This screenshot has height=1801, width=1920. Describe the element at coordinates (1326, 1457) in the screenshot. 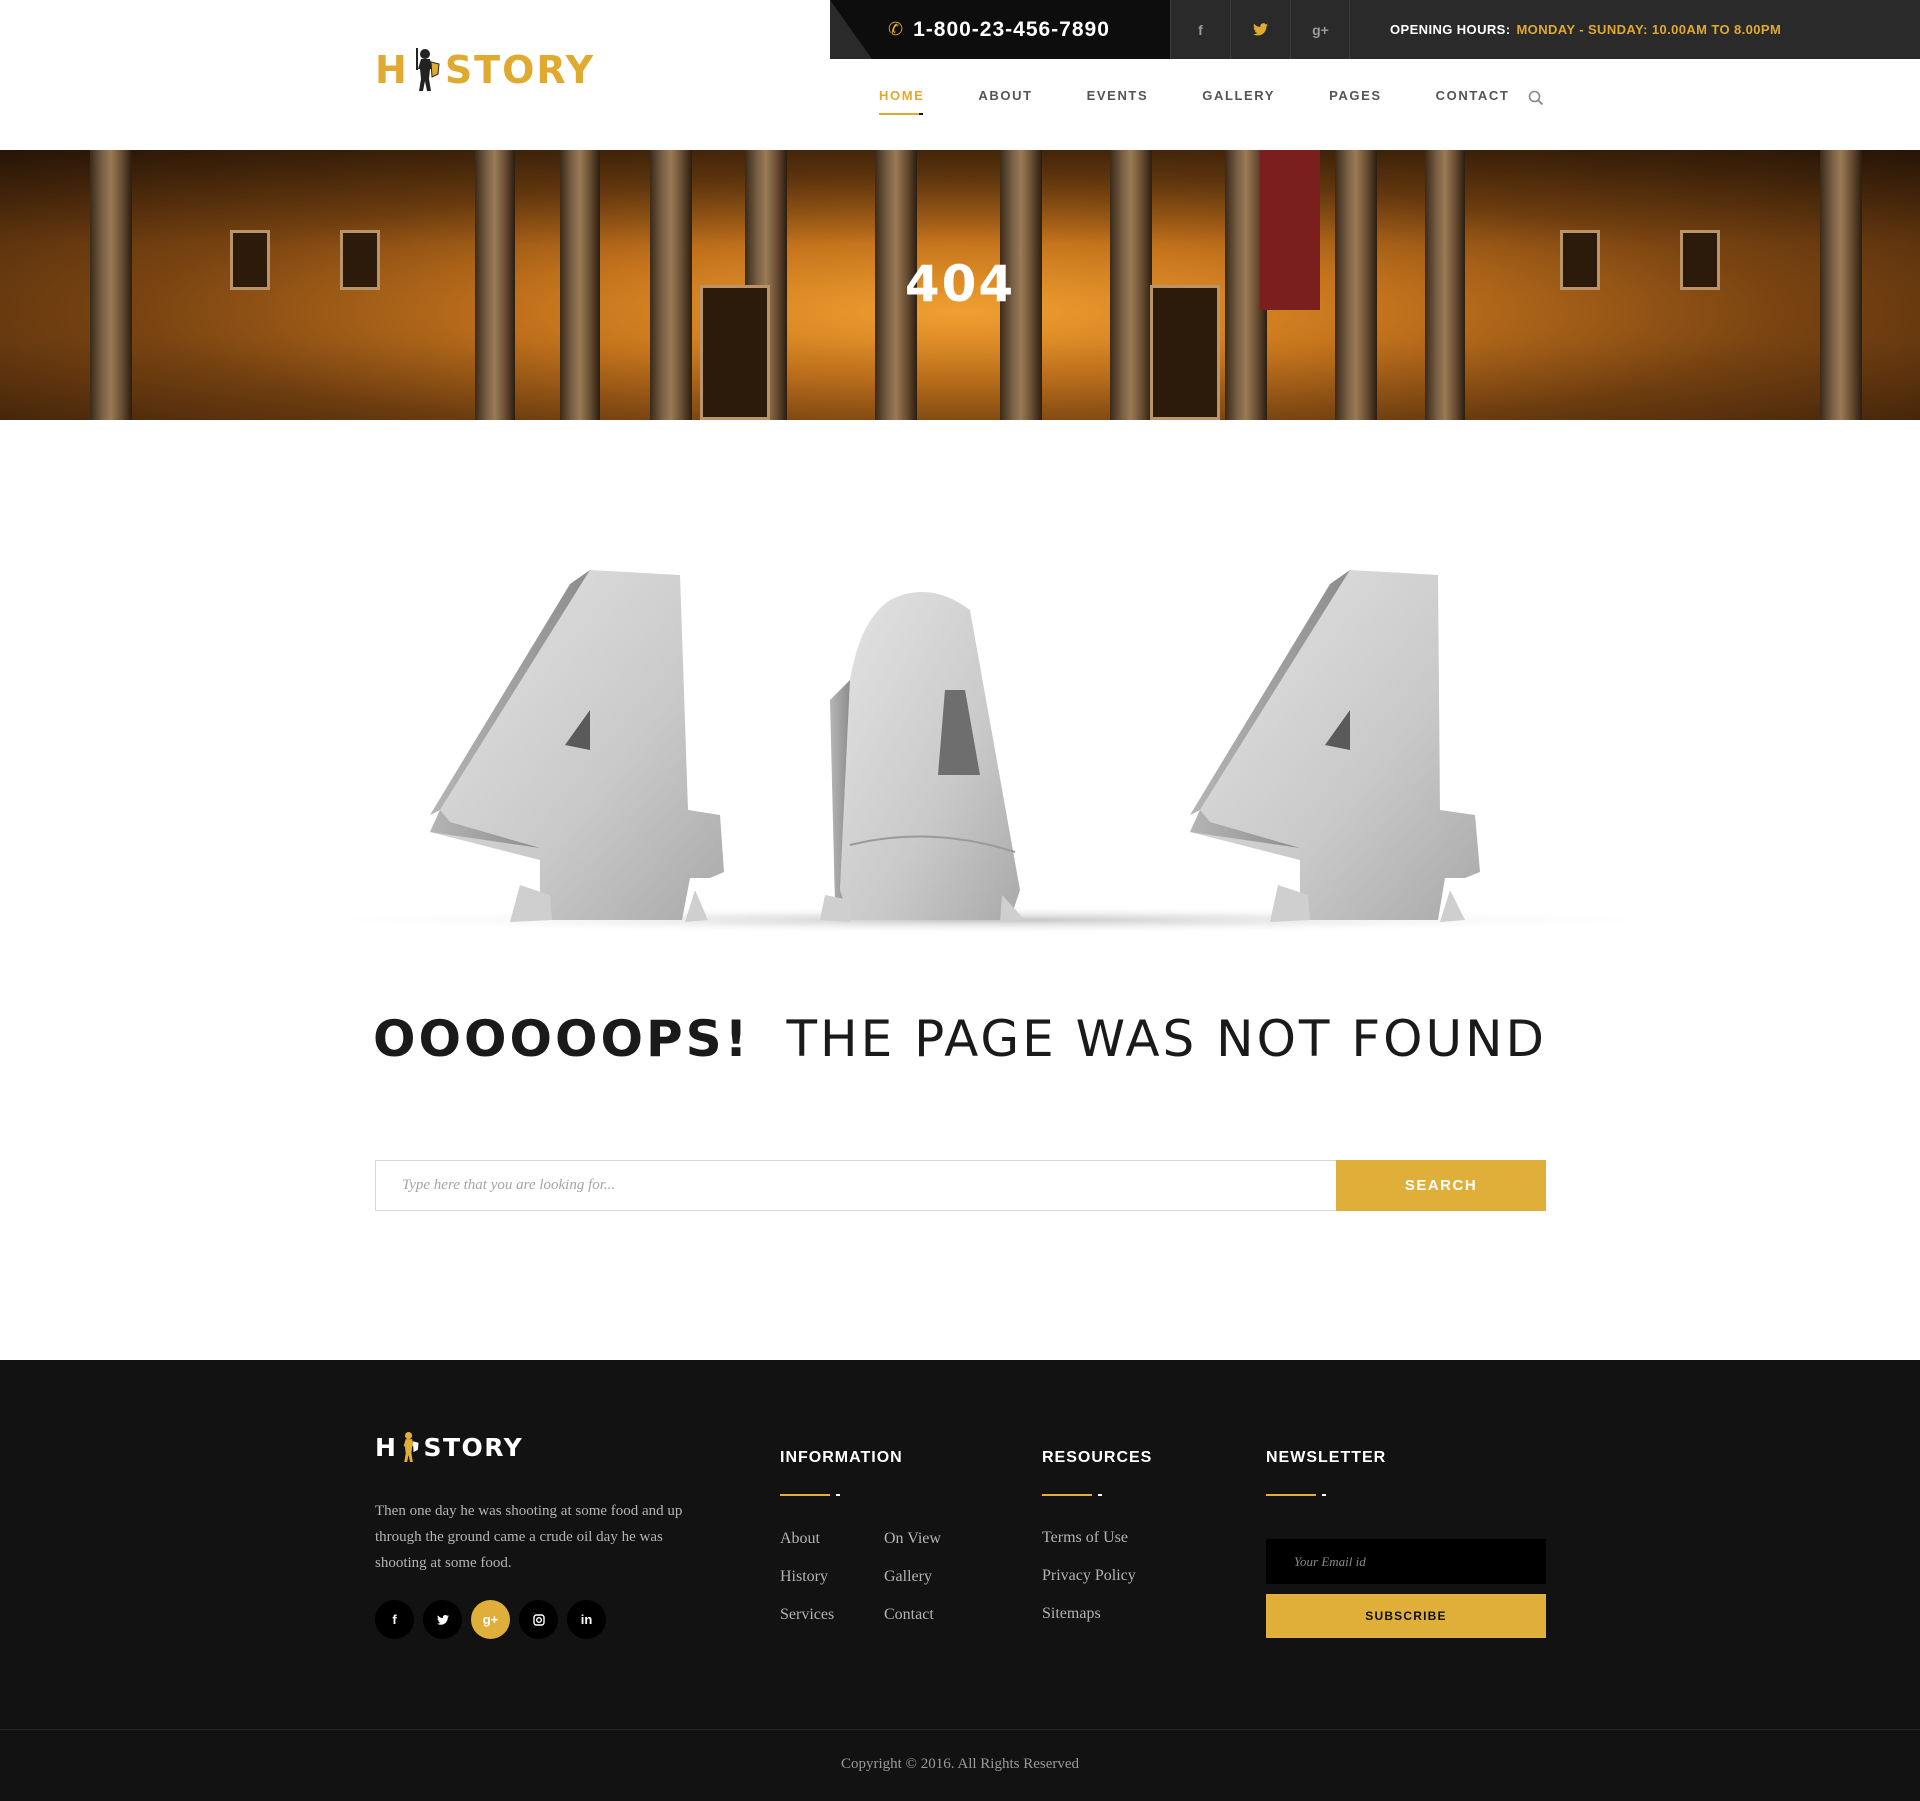

I see `footer-newsletter-title: NEWSLETTER` at that location.